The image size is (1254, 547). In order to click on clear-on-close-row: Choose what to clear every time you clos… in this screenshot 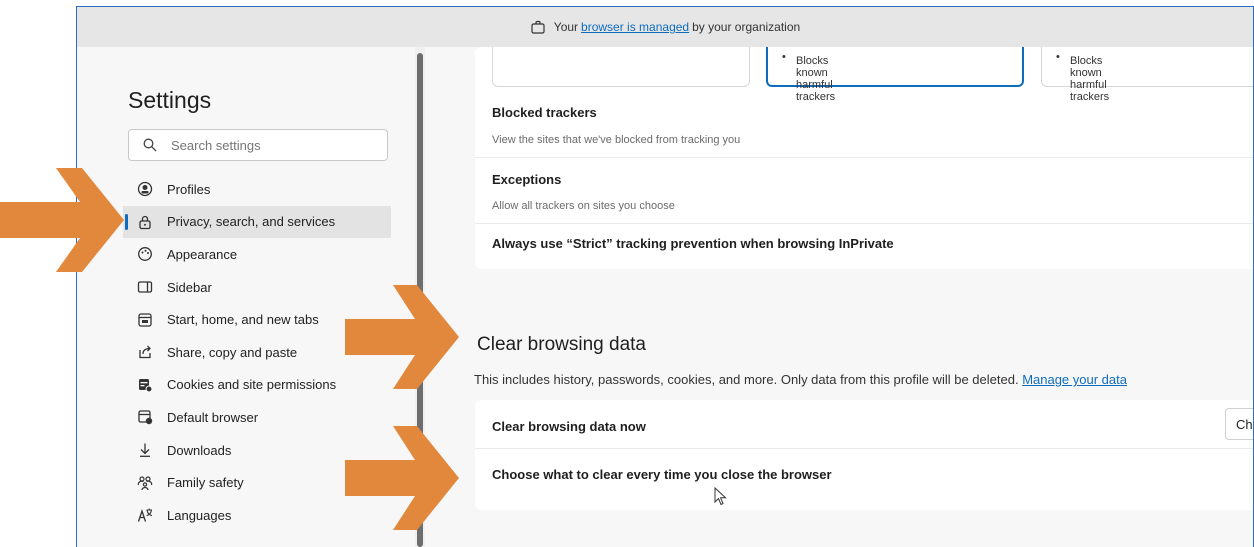, I will do `click(662, 474)`.